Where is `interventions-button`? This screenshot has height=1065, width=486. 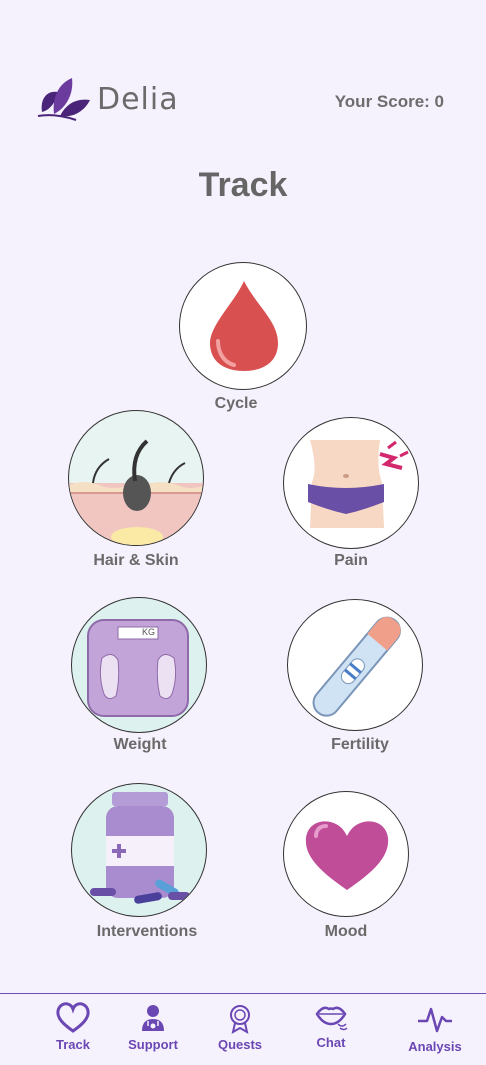
interventions-button is located at coordinates (139, 850).